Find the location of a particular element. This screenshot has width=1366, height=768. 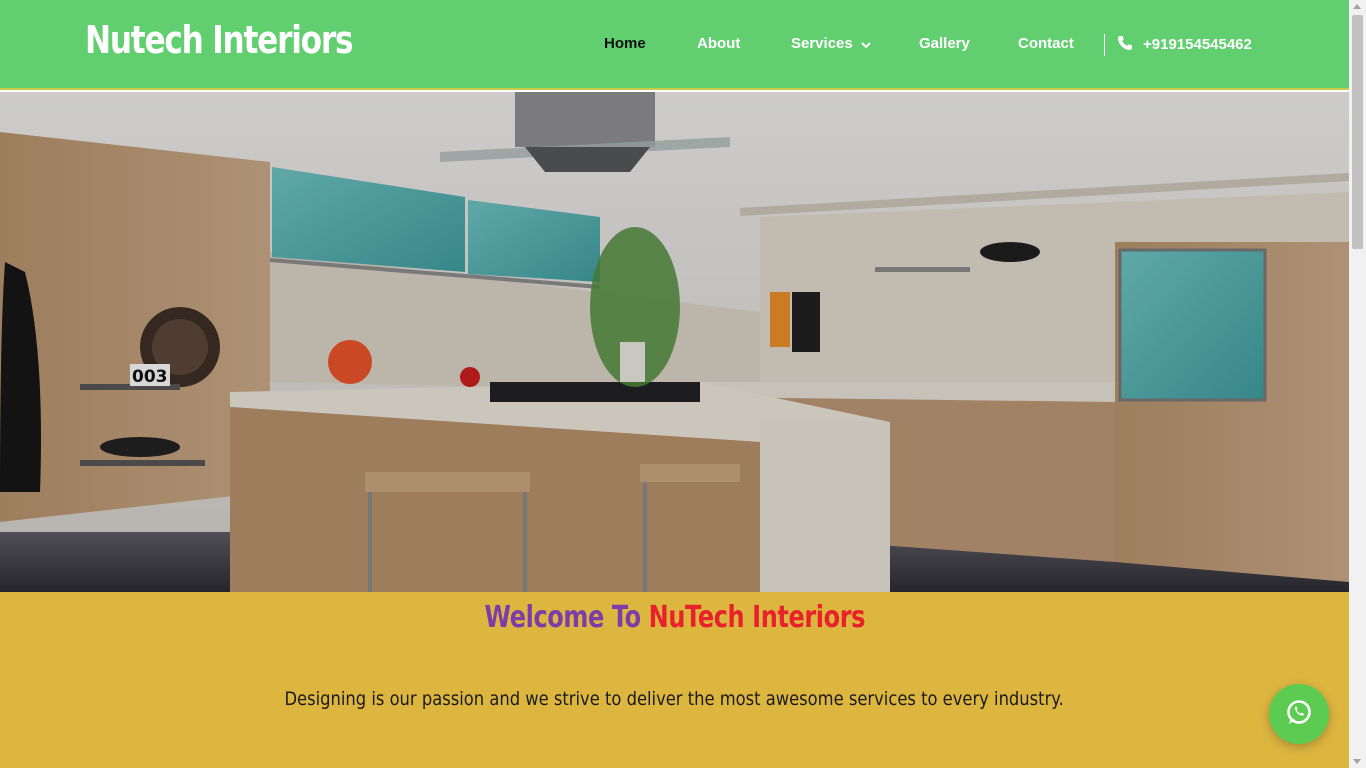

nav-services-label: Services is located at coordinates (822, 43).